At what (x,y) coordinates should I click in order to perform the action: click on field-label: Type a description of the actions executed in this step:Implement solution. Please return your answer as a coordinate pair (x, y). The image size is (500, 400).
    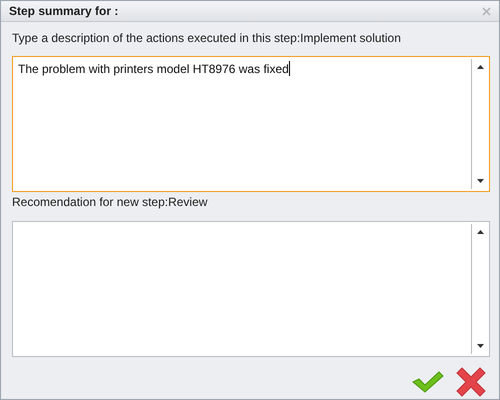
    Looking at the image, I should click on (207, 38).